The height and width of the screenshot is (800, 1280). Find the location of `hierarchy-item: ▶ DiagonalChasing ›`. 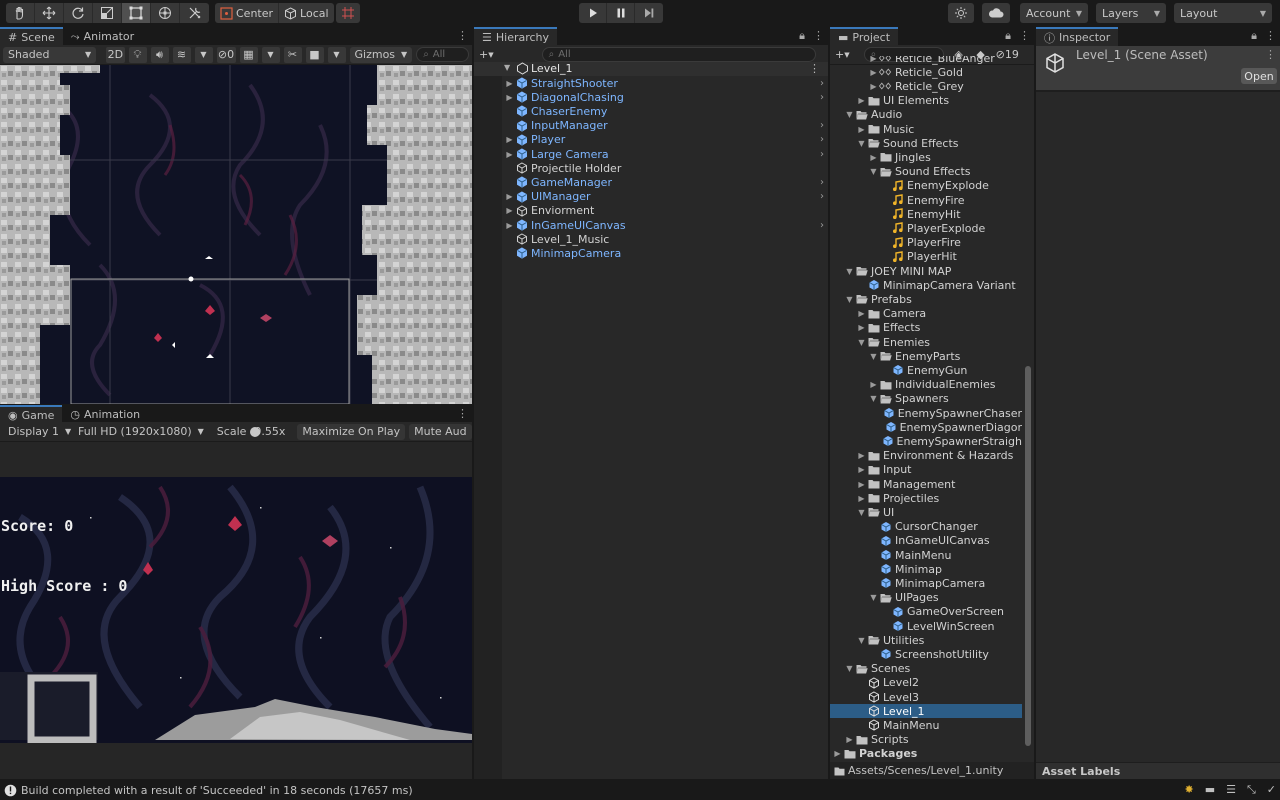

hierarchy-item: ▶ DiagonalChasing › is located at coordinates (651, 97).